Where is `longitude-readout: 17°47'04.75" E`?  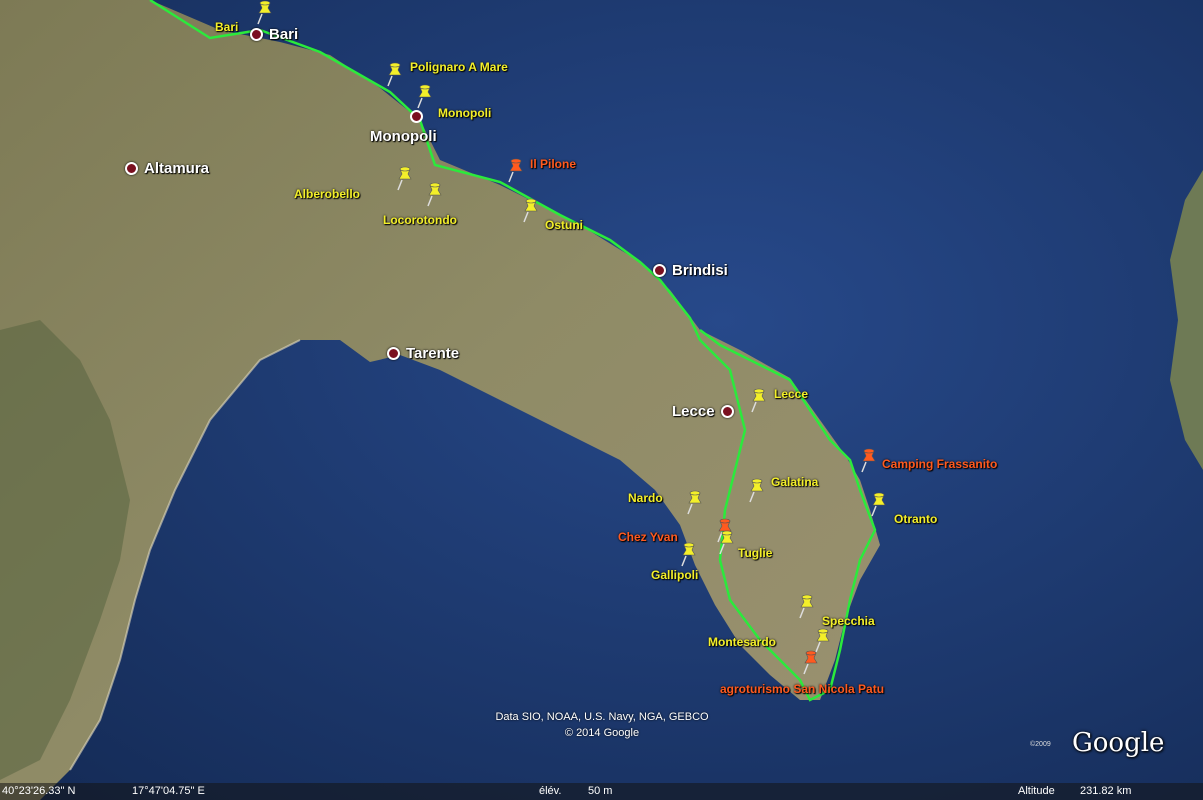
longitude-readout: 17°47'04.75" E is located at coordinates (168, 791).